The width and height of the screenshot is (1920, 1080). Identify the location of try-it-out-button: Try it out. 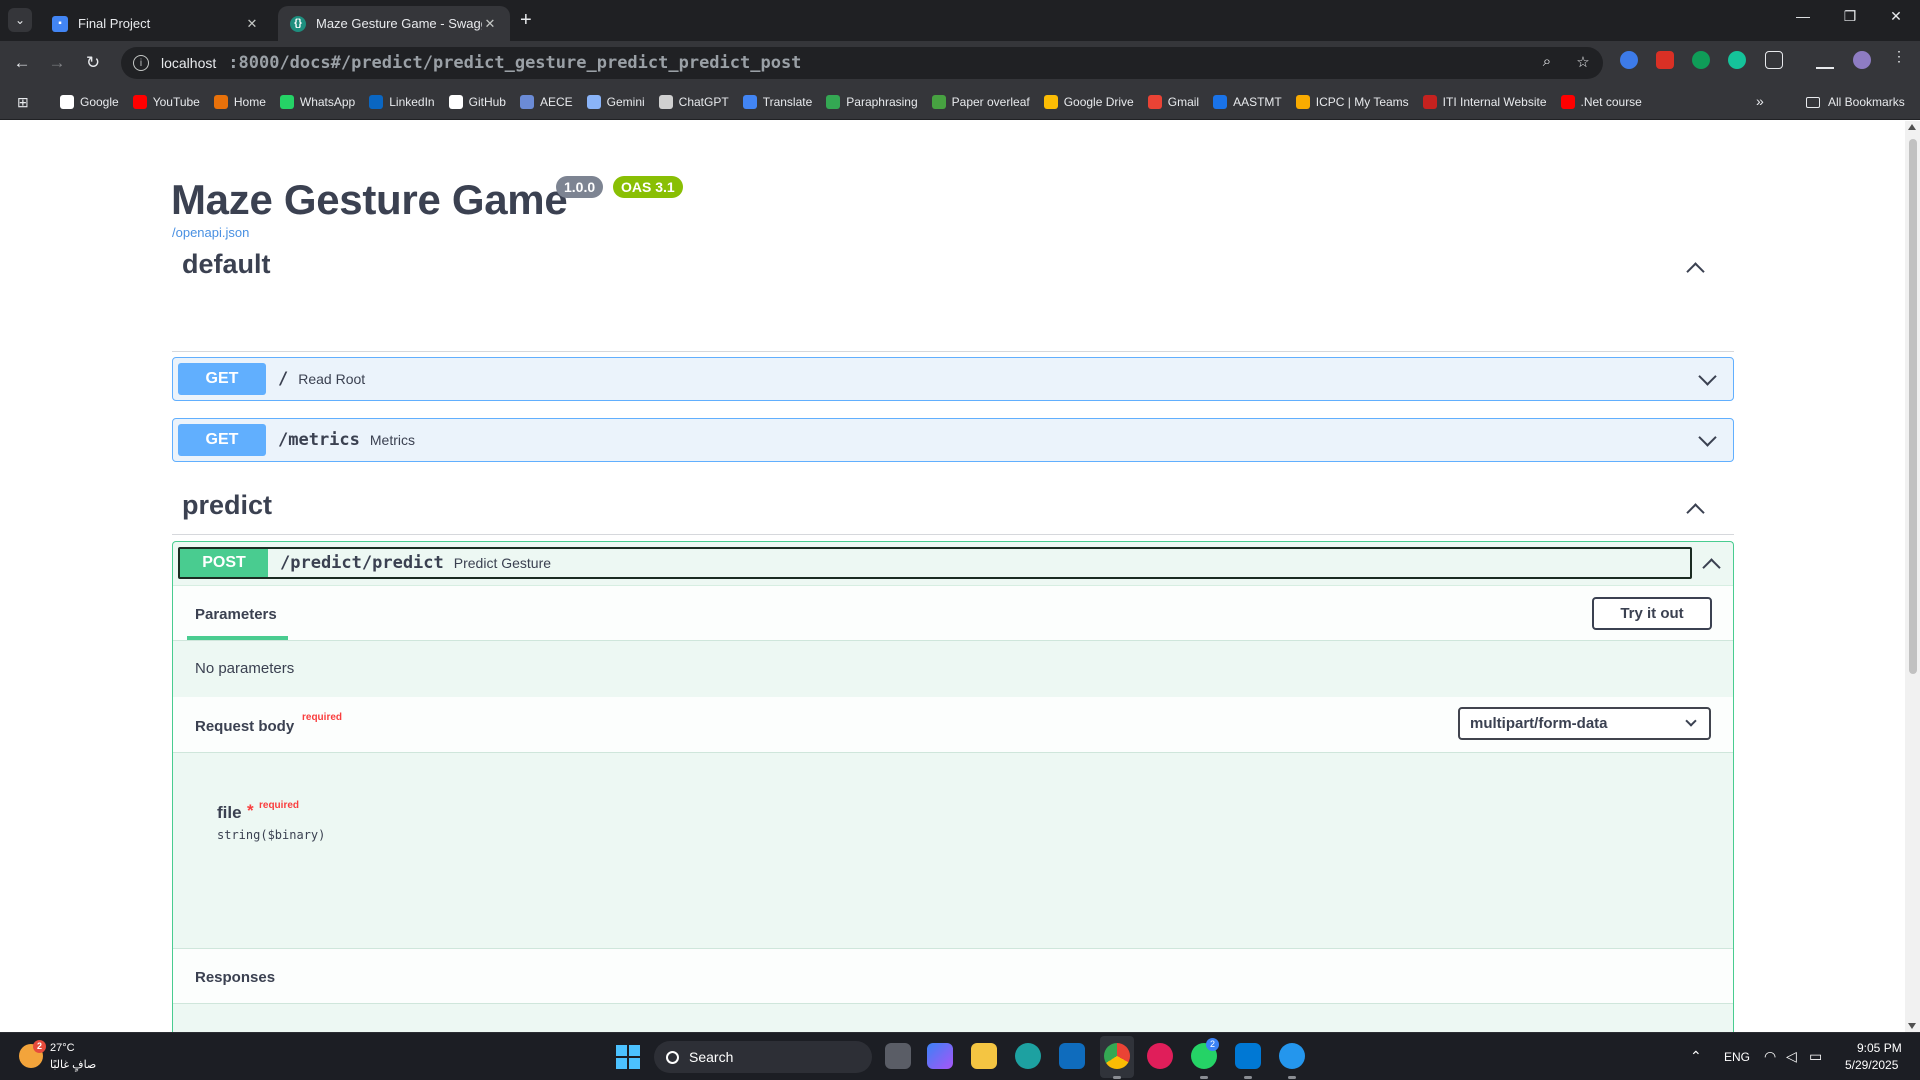
(1652, 613).